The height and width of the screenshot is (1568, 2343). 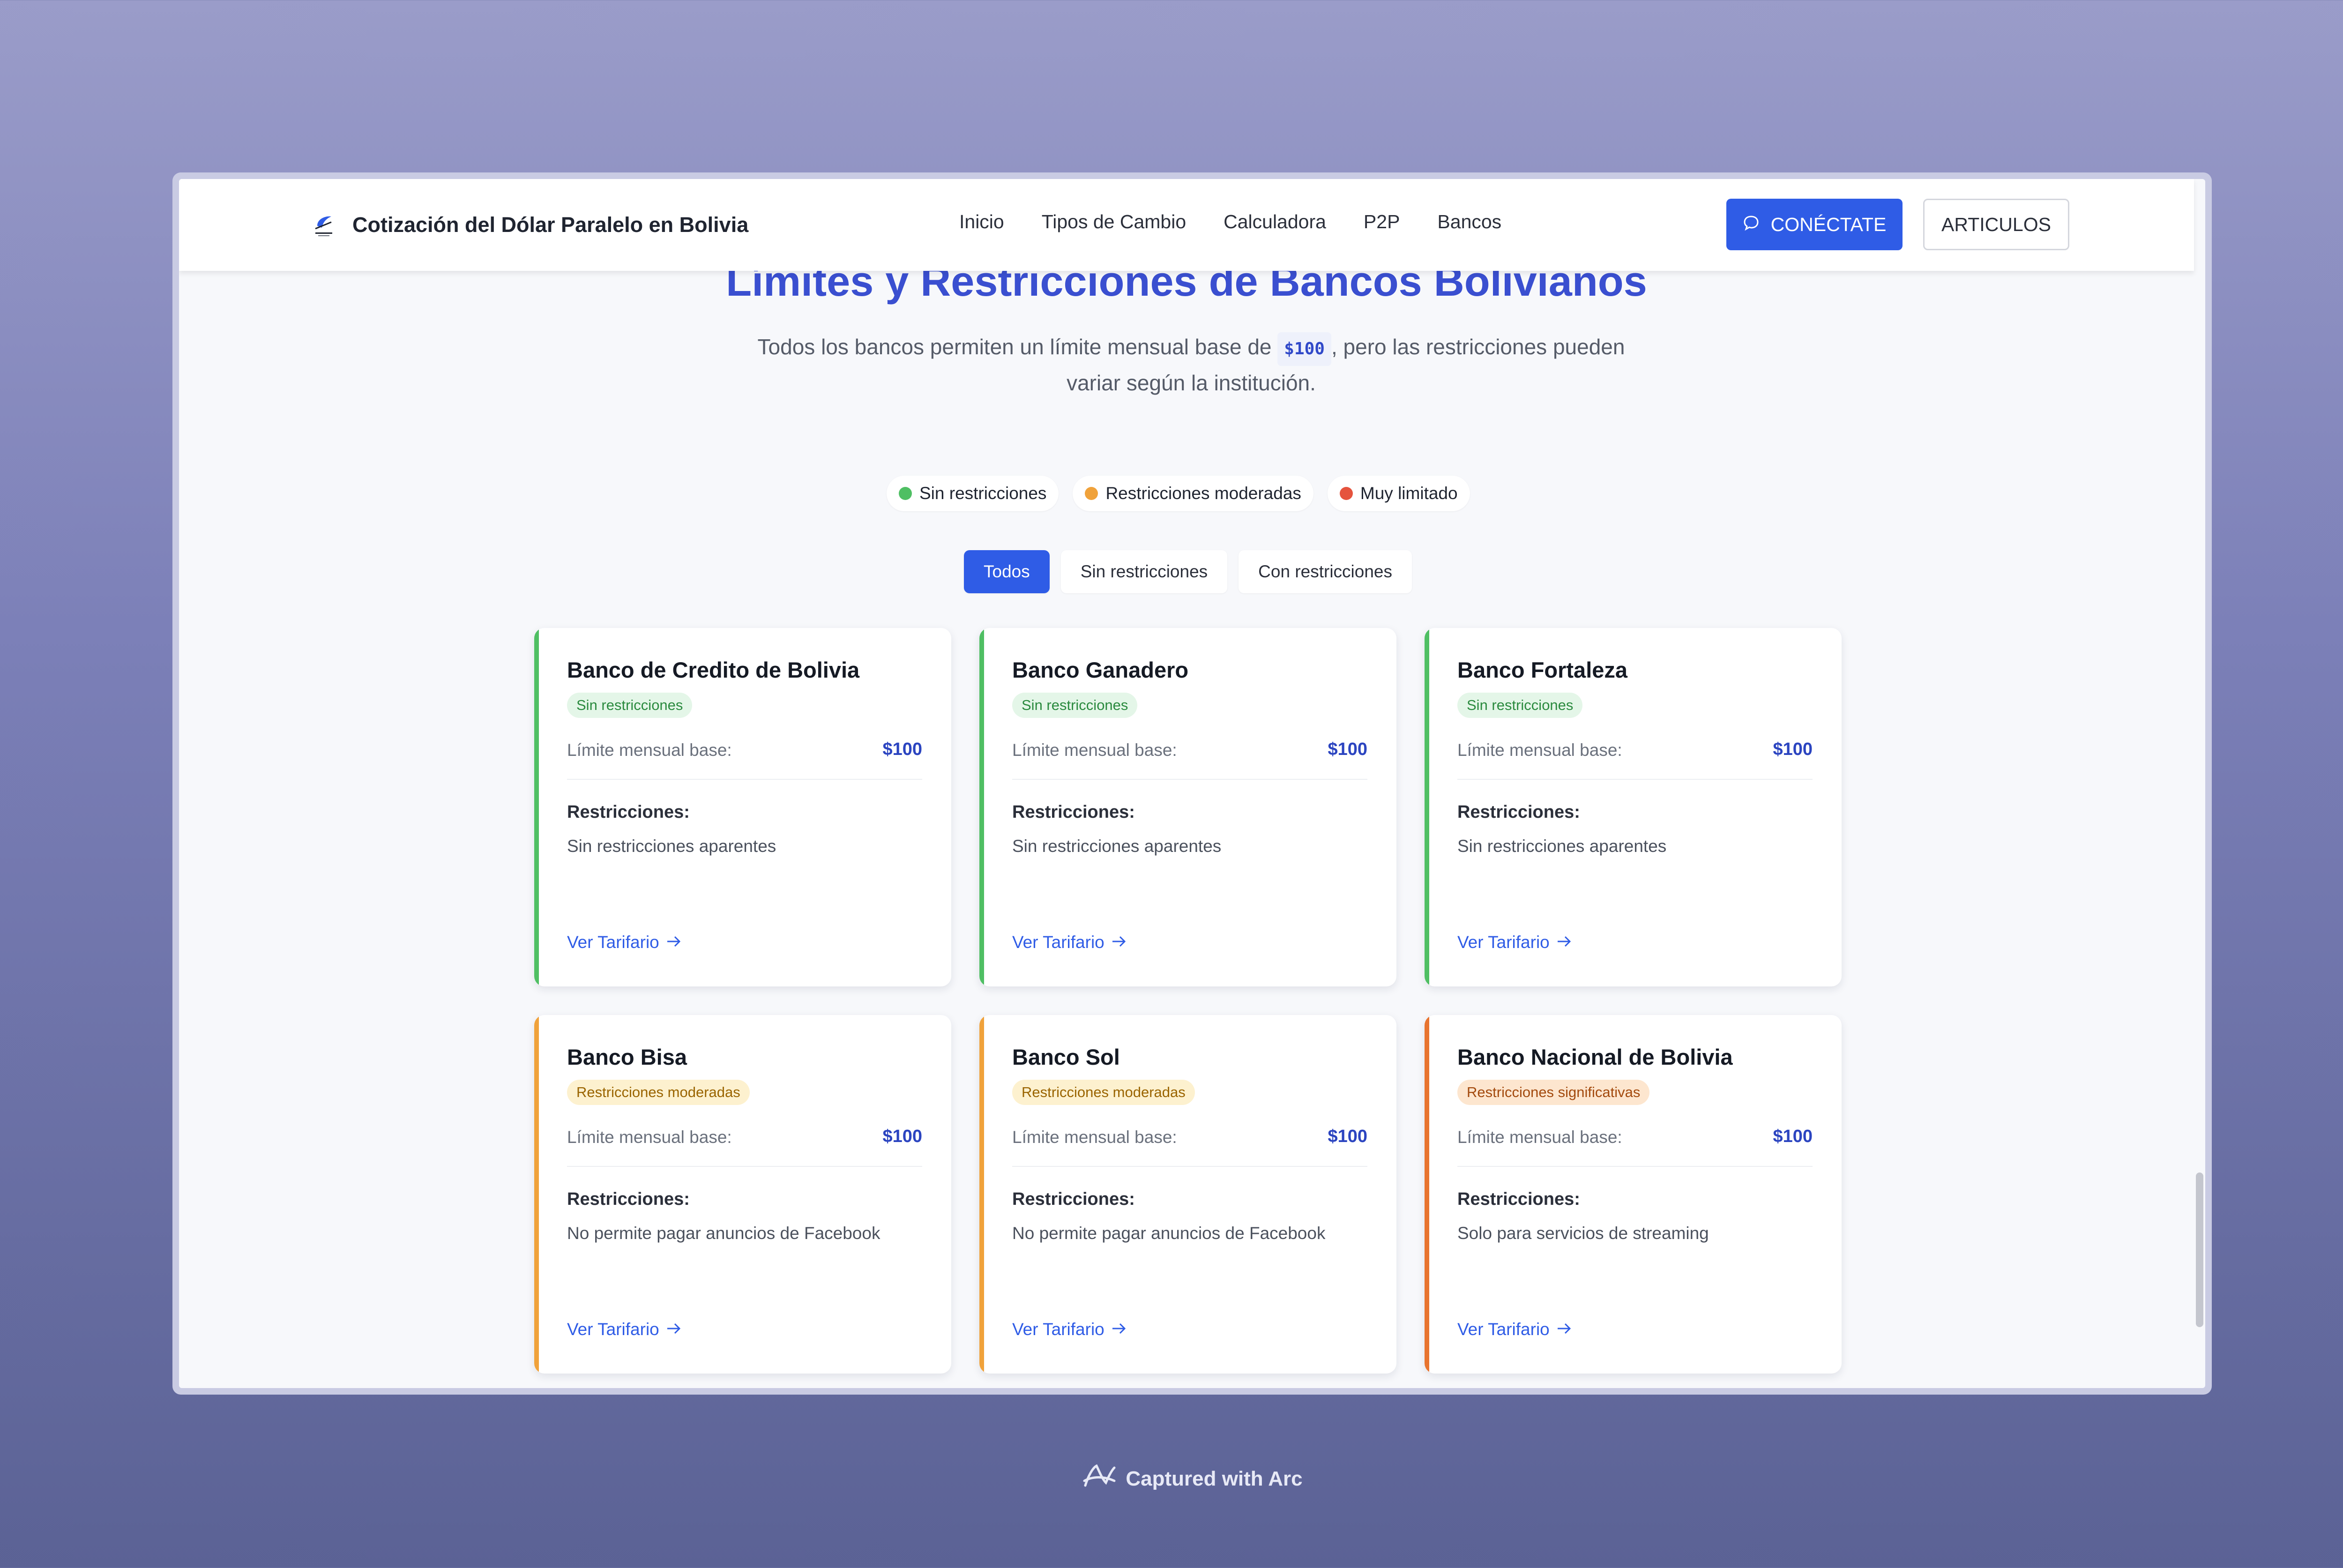 I want to click on status-badge: Restricciones significativas, so click(x=1553, y=1093).